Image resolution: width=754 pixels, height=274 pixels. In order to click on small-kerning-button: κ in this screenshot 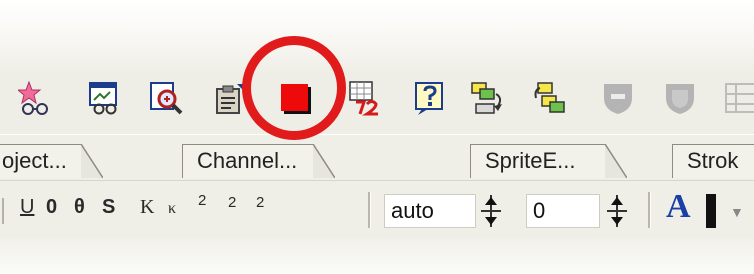, I will do `click(172, 209)`.